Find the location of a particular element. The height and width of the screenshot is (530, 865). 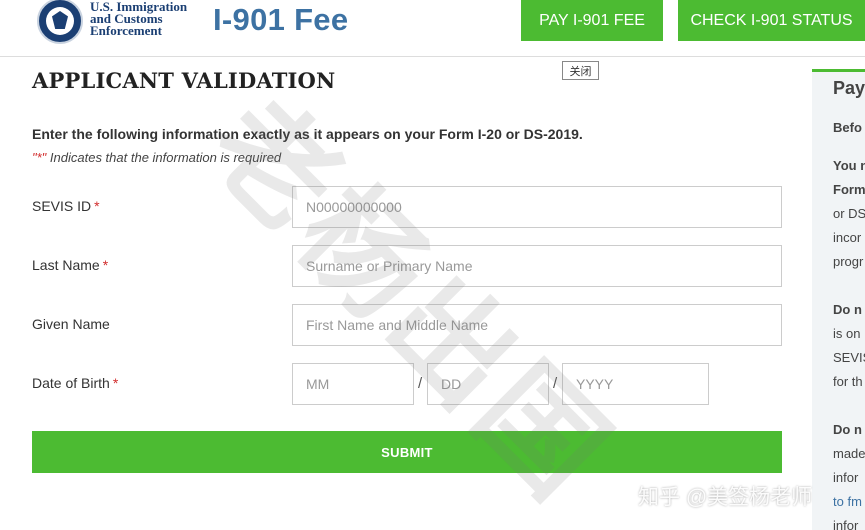

given-name-label-text: Given Name is located at coordinates (71, 324).